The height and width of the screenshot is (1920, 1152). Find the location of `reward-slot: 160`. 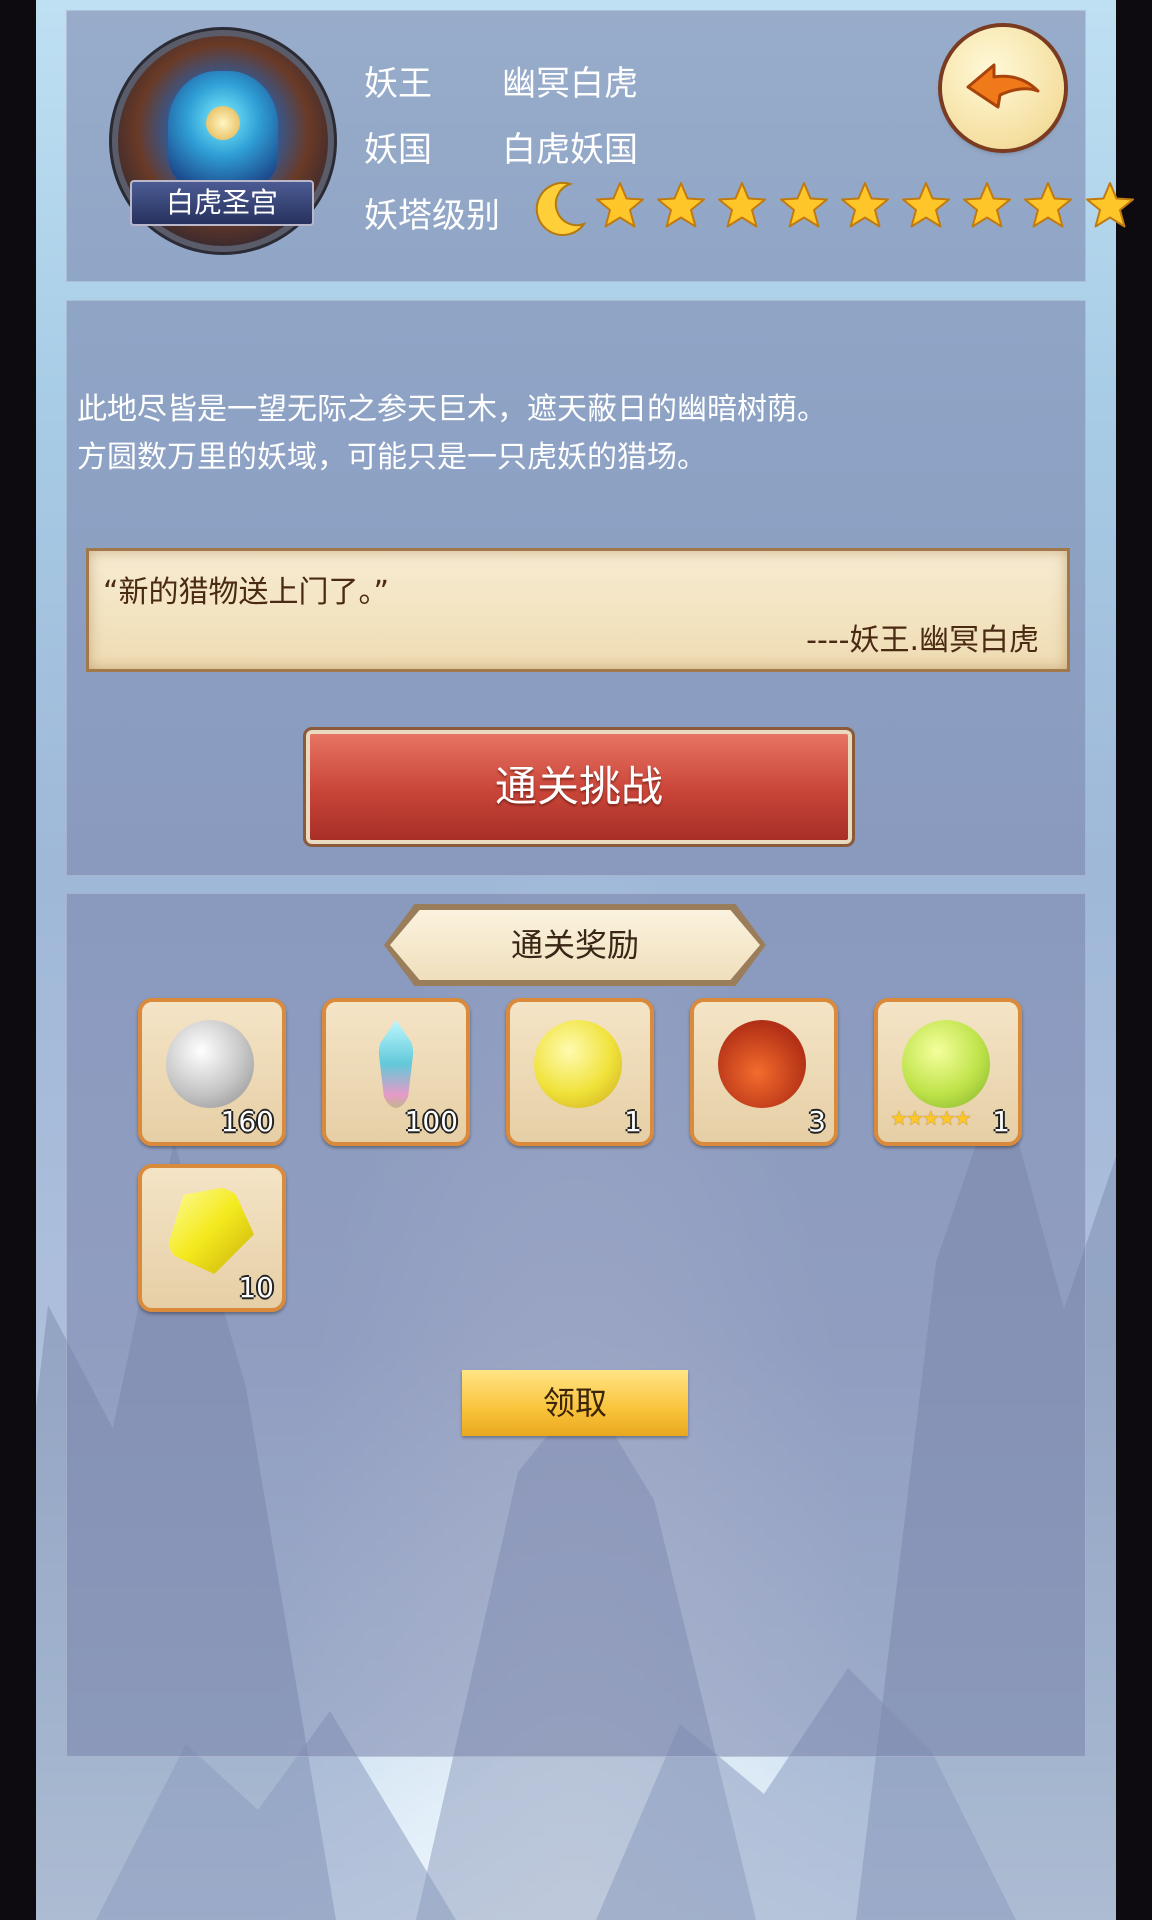

reward-slot: 160 is located at coordinates (212, 1072).